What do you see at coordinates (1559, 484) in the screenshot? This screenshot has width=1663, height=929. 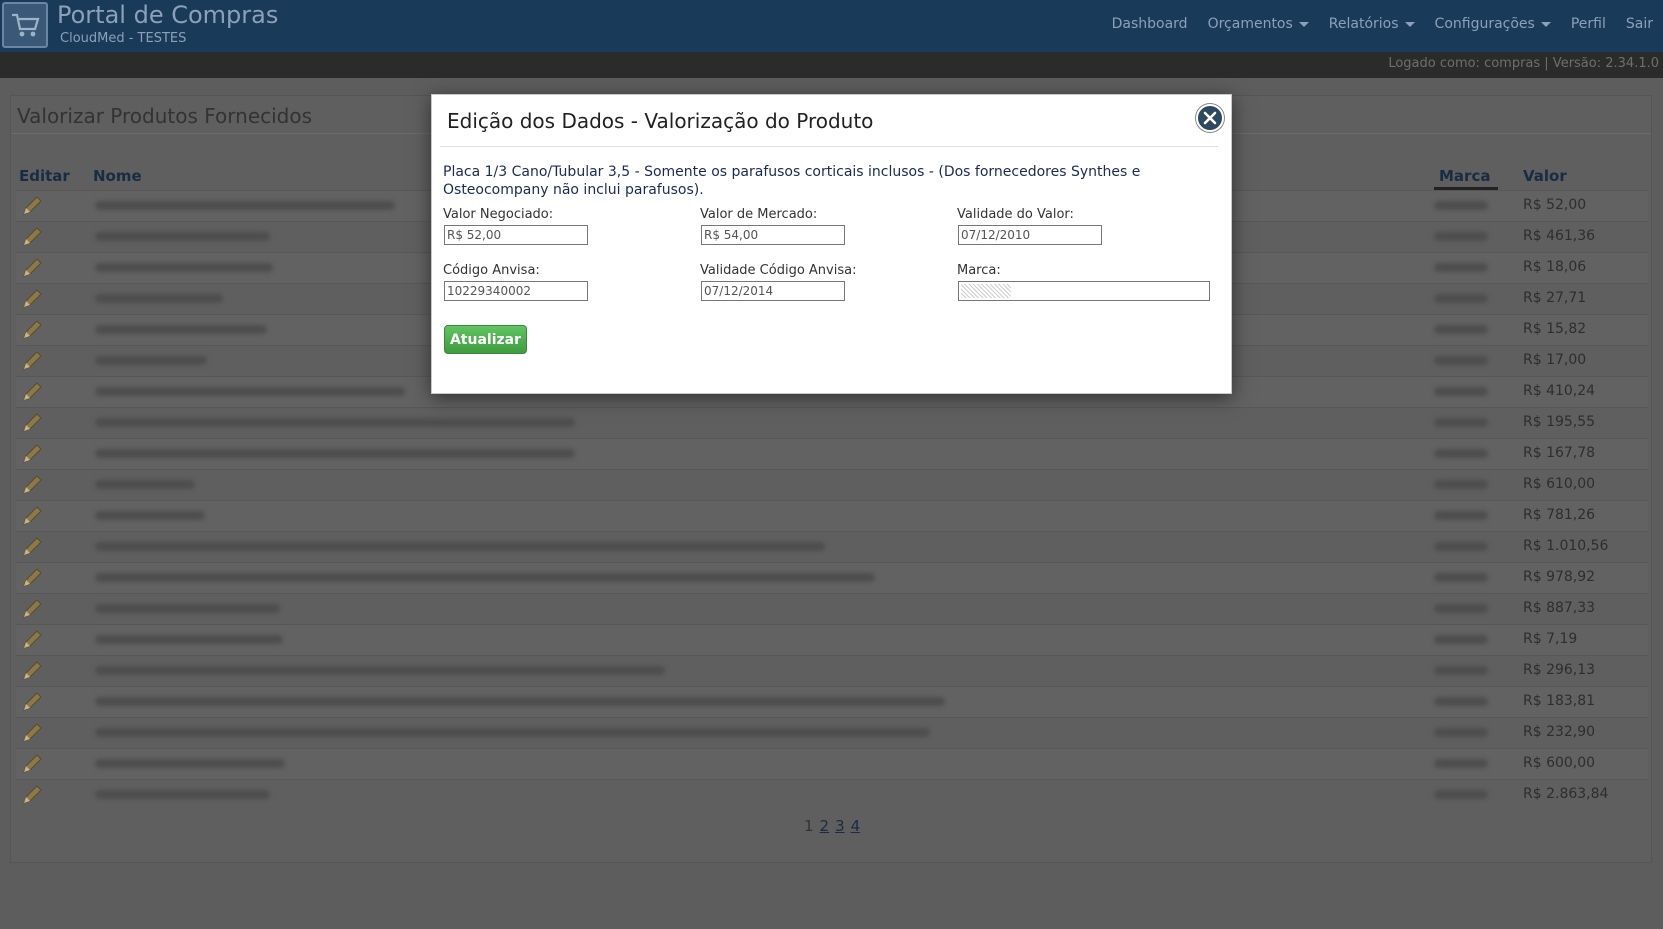 I see `product-value: R$ 610,00` at bounding box center [1559, 484].